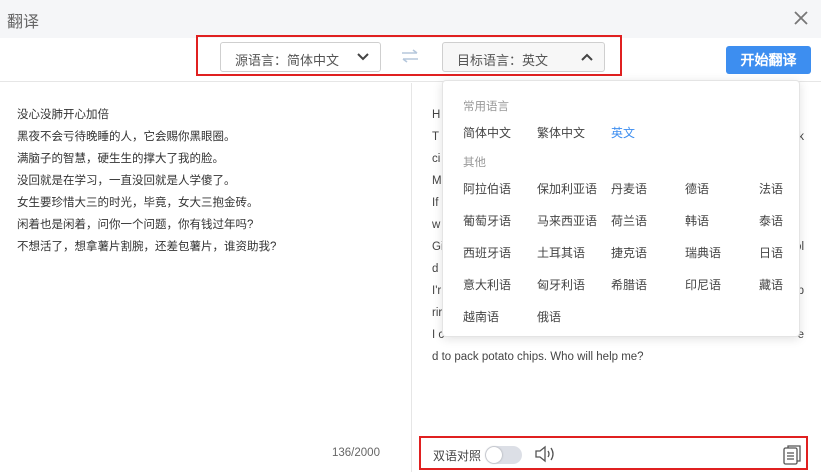 This screenshot has height=472, width=821. I want to click on toggle-knob, so click(494, 455).